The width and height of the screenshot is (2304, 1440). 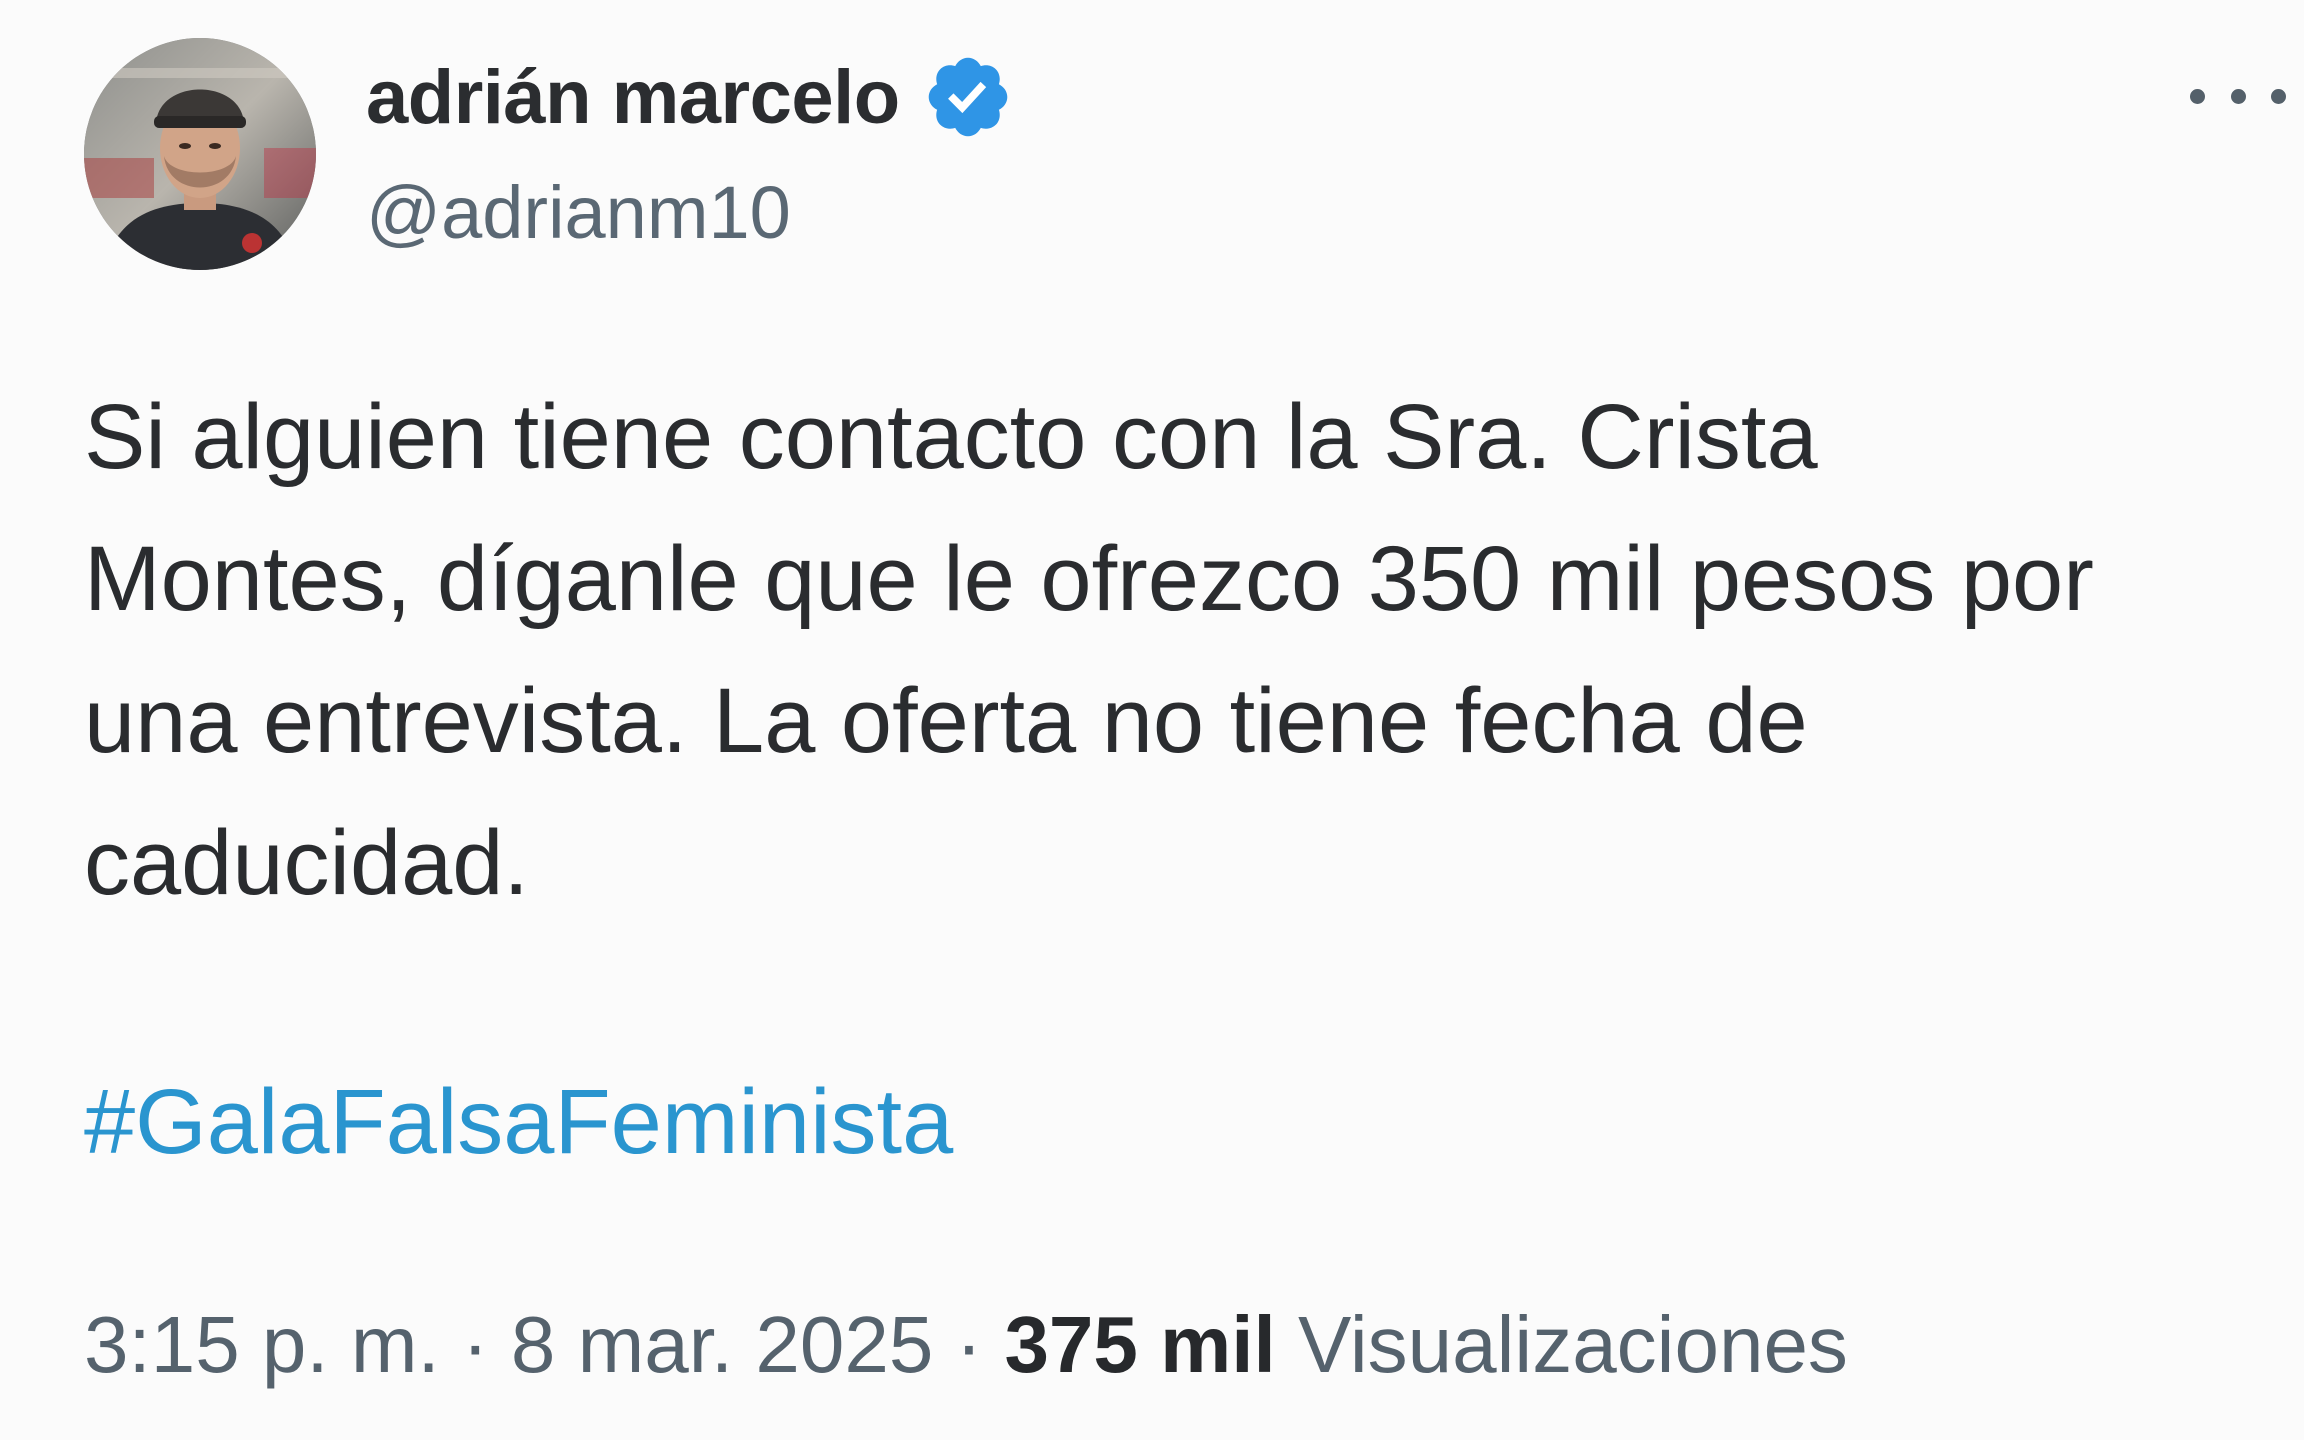 What do you see at coordinates (578, 212) in the screenshot?
I see `author-handle: @adrianm10` at bounding box center [578, 212].